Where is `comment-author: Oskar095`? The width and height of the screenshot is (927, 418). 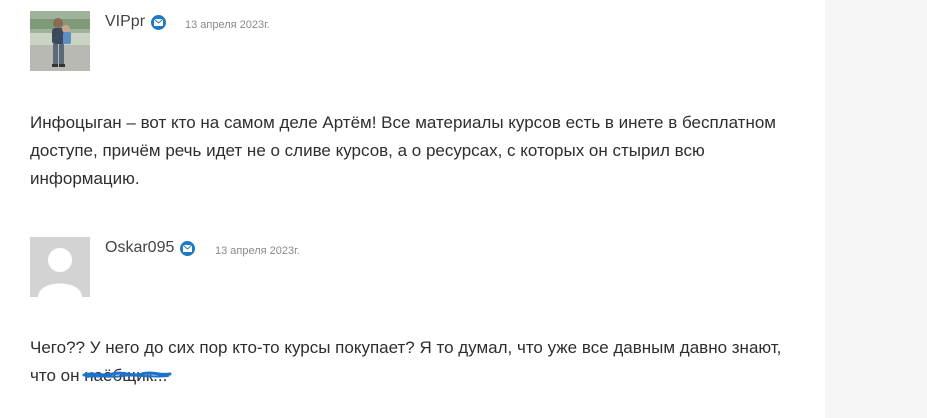
comment-author: Oskar095 is located at coordinates (150, 248).